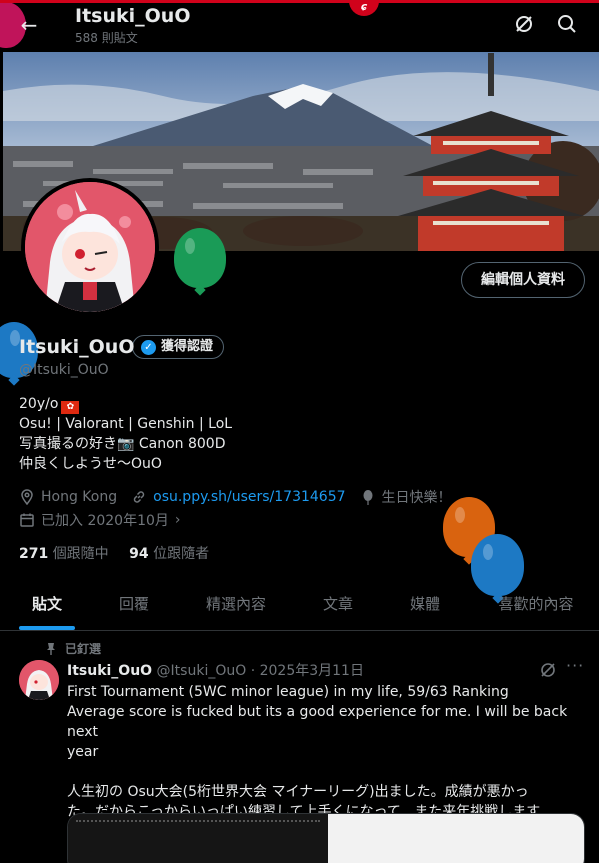 The height and width of the screenshot is (863, 599). Describe the element at coordinates (27, 497) in the screenshot. I see `location-icon` at that location.